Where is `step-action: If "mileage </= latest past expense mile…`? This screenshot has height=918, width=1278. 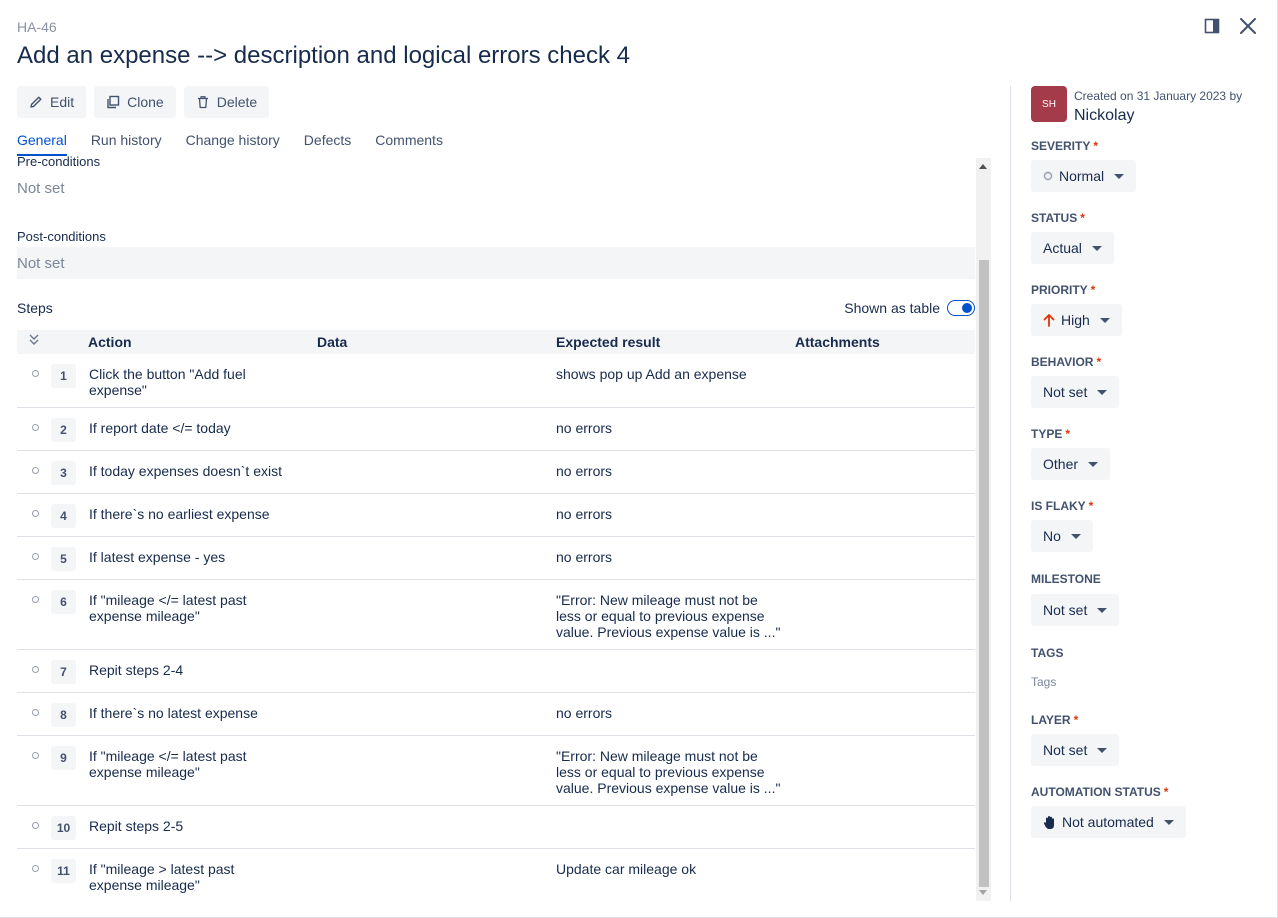 step-action: If "mileage </= latest past expense mile… is located at coordinates (168, 764).